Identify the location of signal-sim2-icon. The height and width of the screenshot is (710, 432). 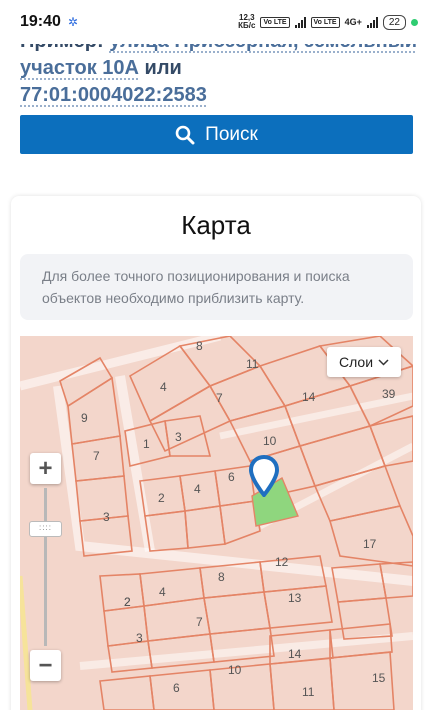
(372, 22).